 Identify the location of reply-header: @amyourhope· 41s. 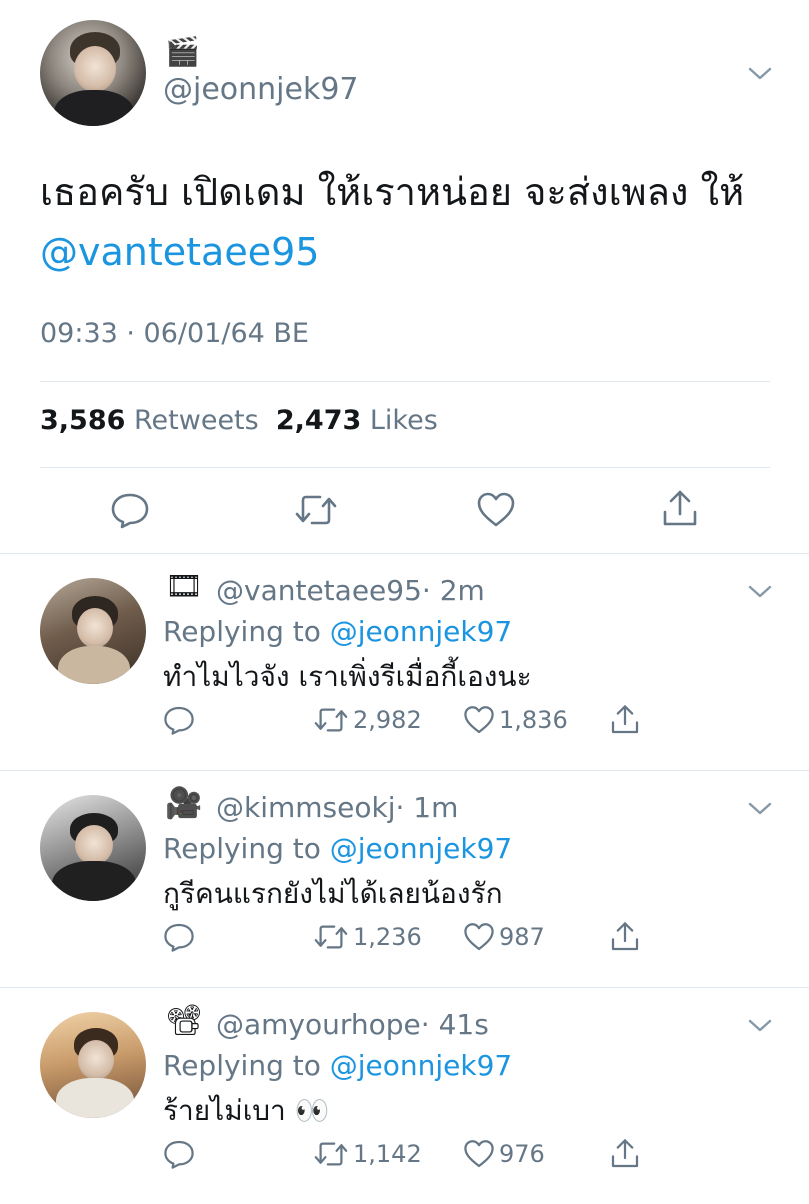
(352, 1024).